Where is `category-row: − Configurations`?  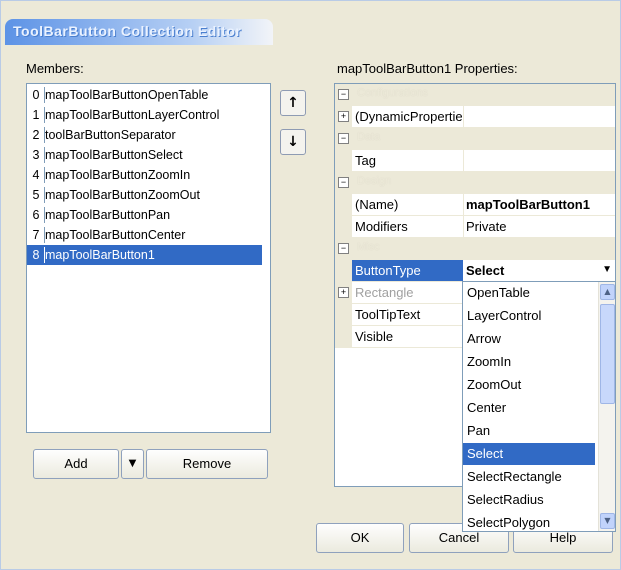
category-row: − Configurations is located at coordinates (475, 95).